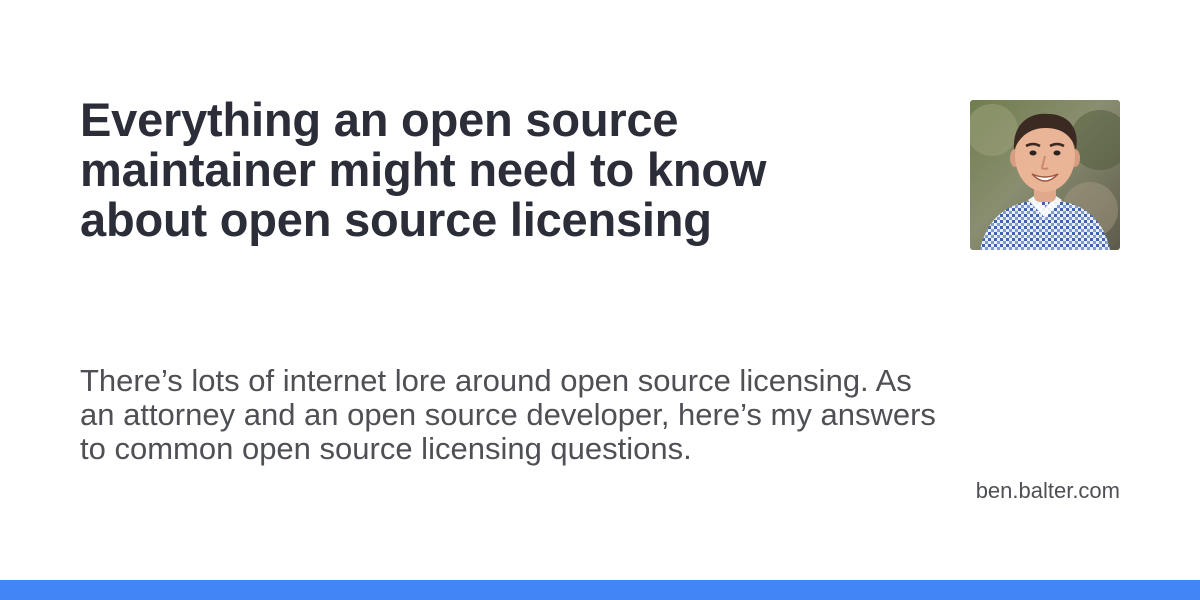 This screenshot has width=1200, height=600. What do you see at coordinates (1047, 490) in the screenshot?
I see `site-domain: ben.balter.com` at bounding box center [1047, 490].